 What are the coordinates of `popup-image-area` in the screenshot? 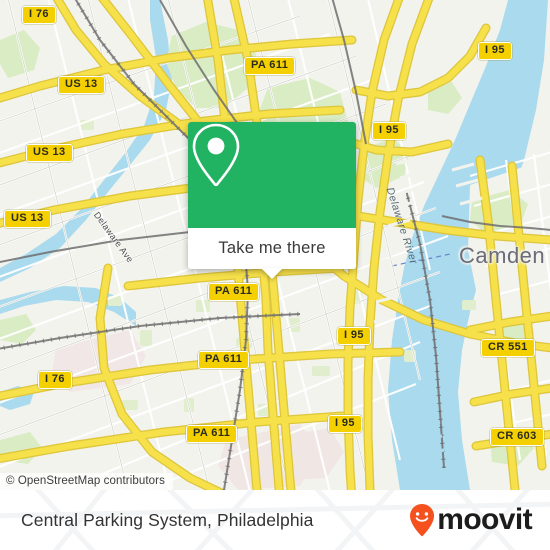 It's located at (272, 175).